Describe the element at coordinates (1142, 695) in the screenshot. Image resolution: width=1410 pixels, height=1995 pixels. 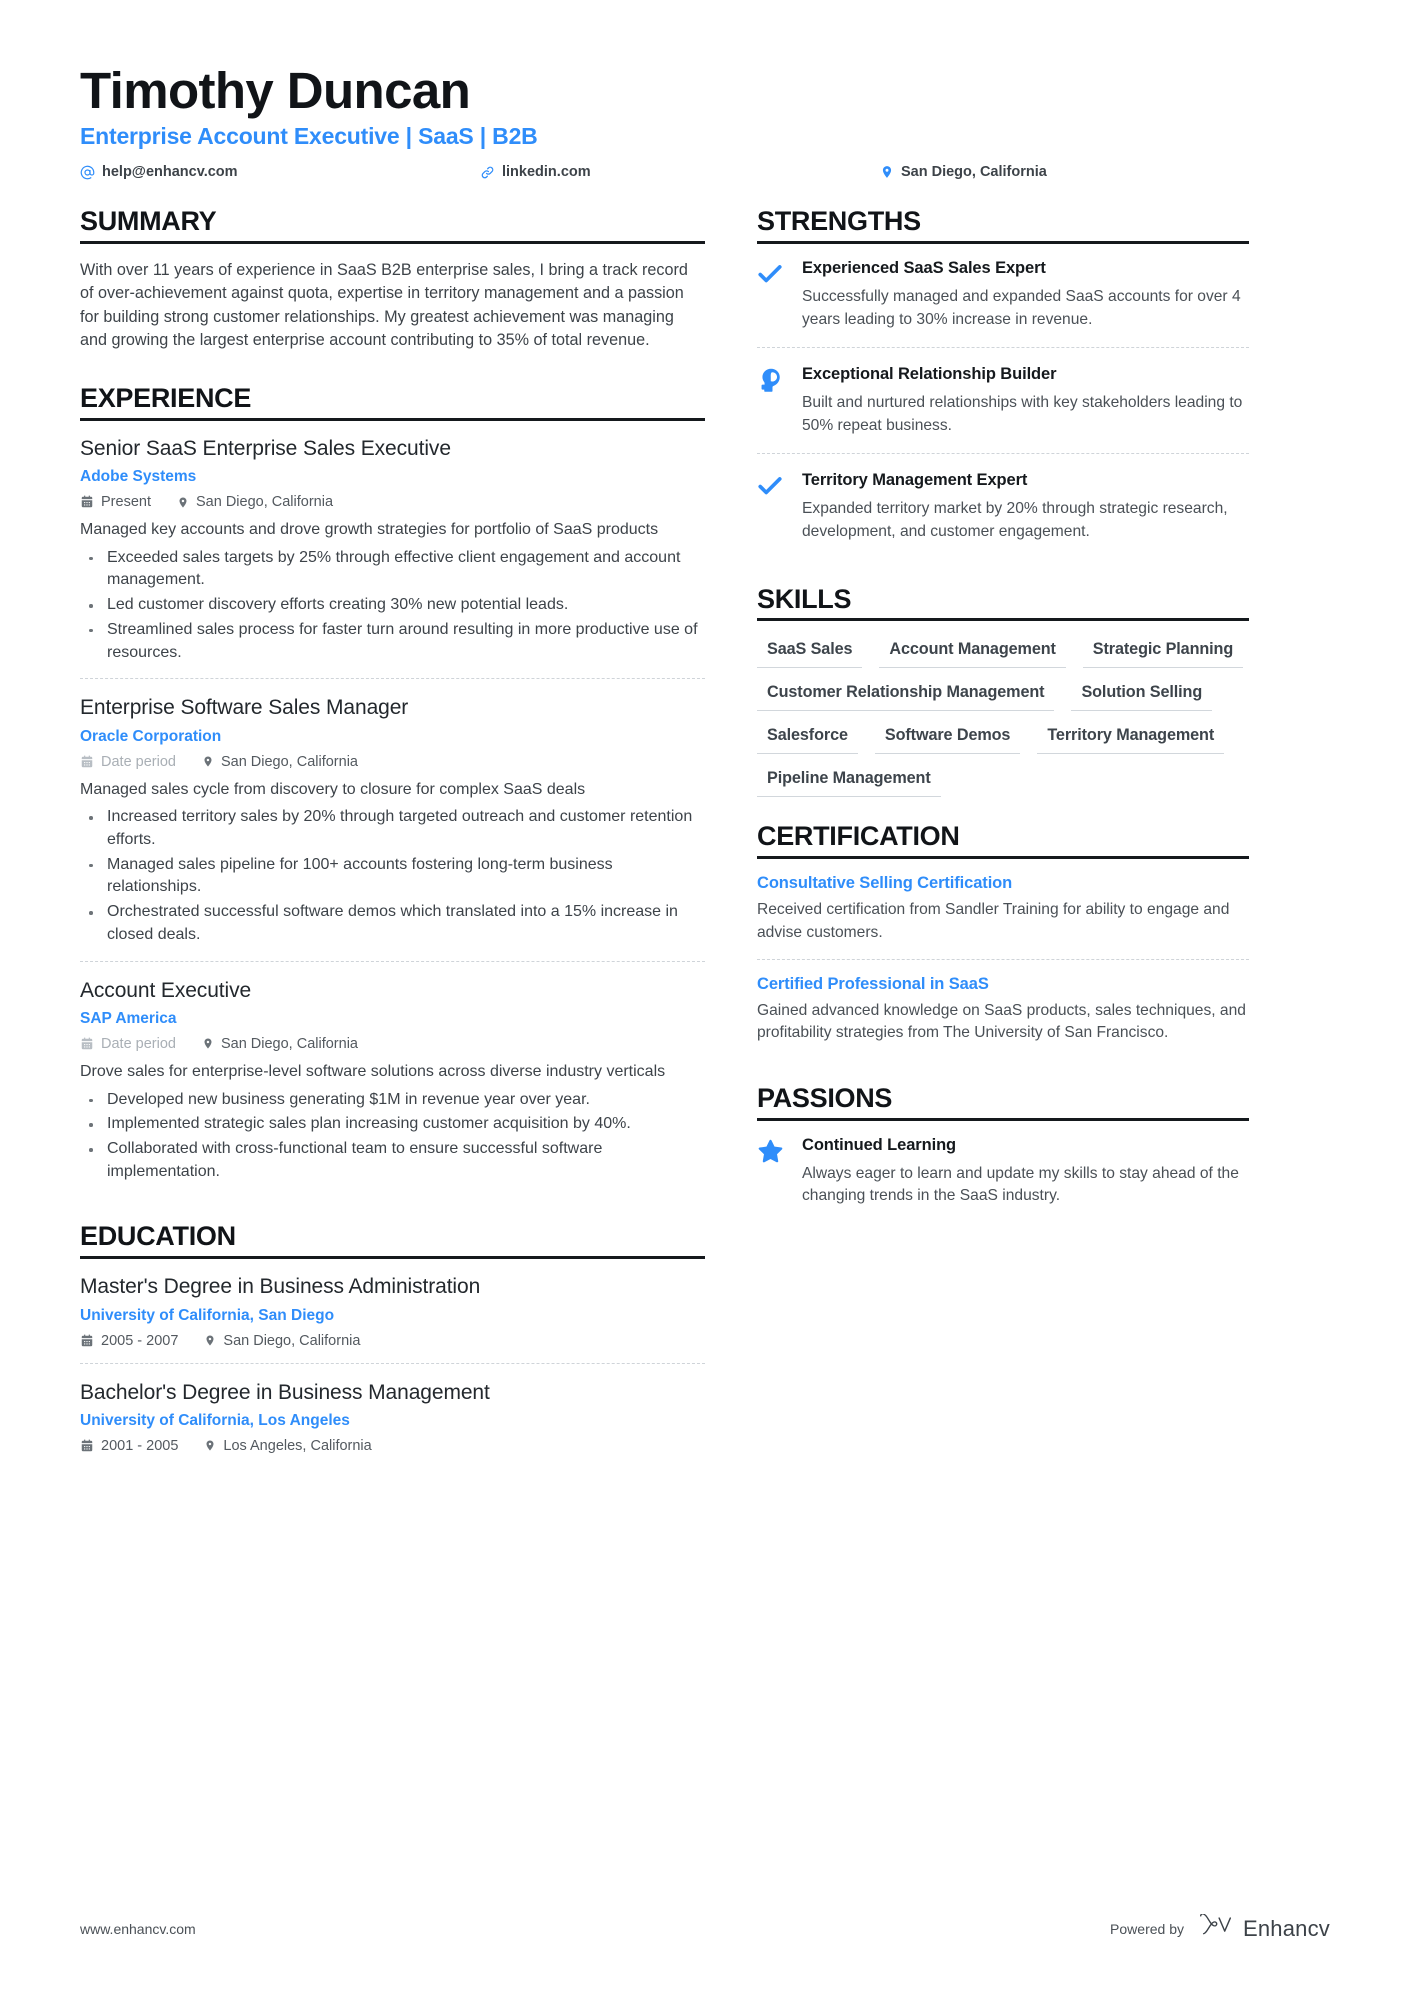
I see `skill-tag: Solution Selling` at that location.